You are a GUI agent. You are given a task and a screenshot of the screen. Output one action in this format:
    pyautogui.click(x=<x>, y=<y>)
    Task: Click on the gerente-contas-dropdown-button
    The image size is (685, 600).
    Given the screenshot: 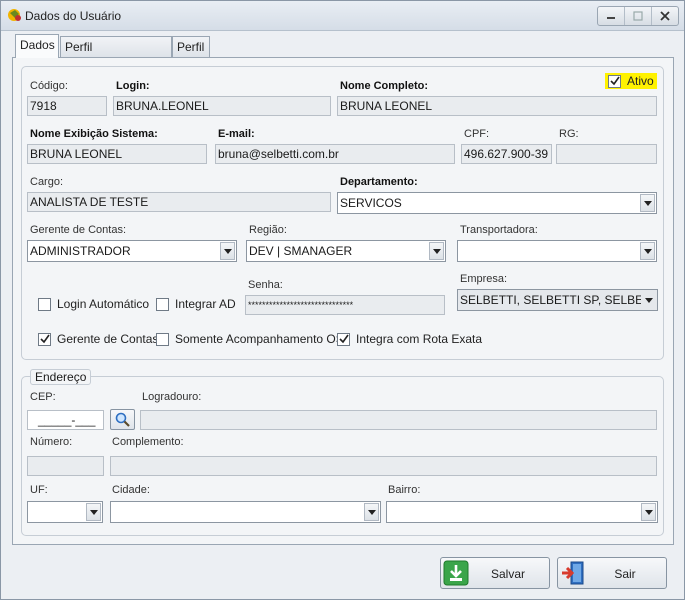 What is the action you would take?
    pyautogui.click(x=227, y=251)
    